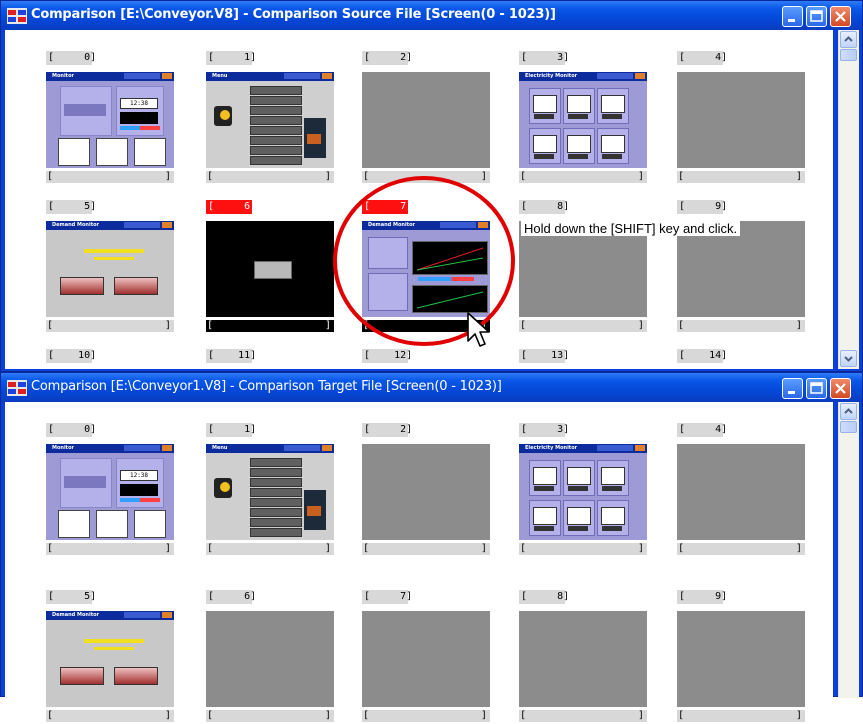  I want to click on preview-title: Menu, so click(220, 448).